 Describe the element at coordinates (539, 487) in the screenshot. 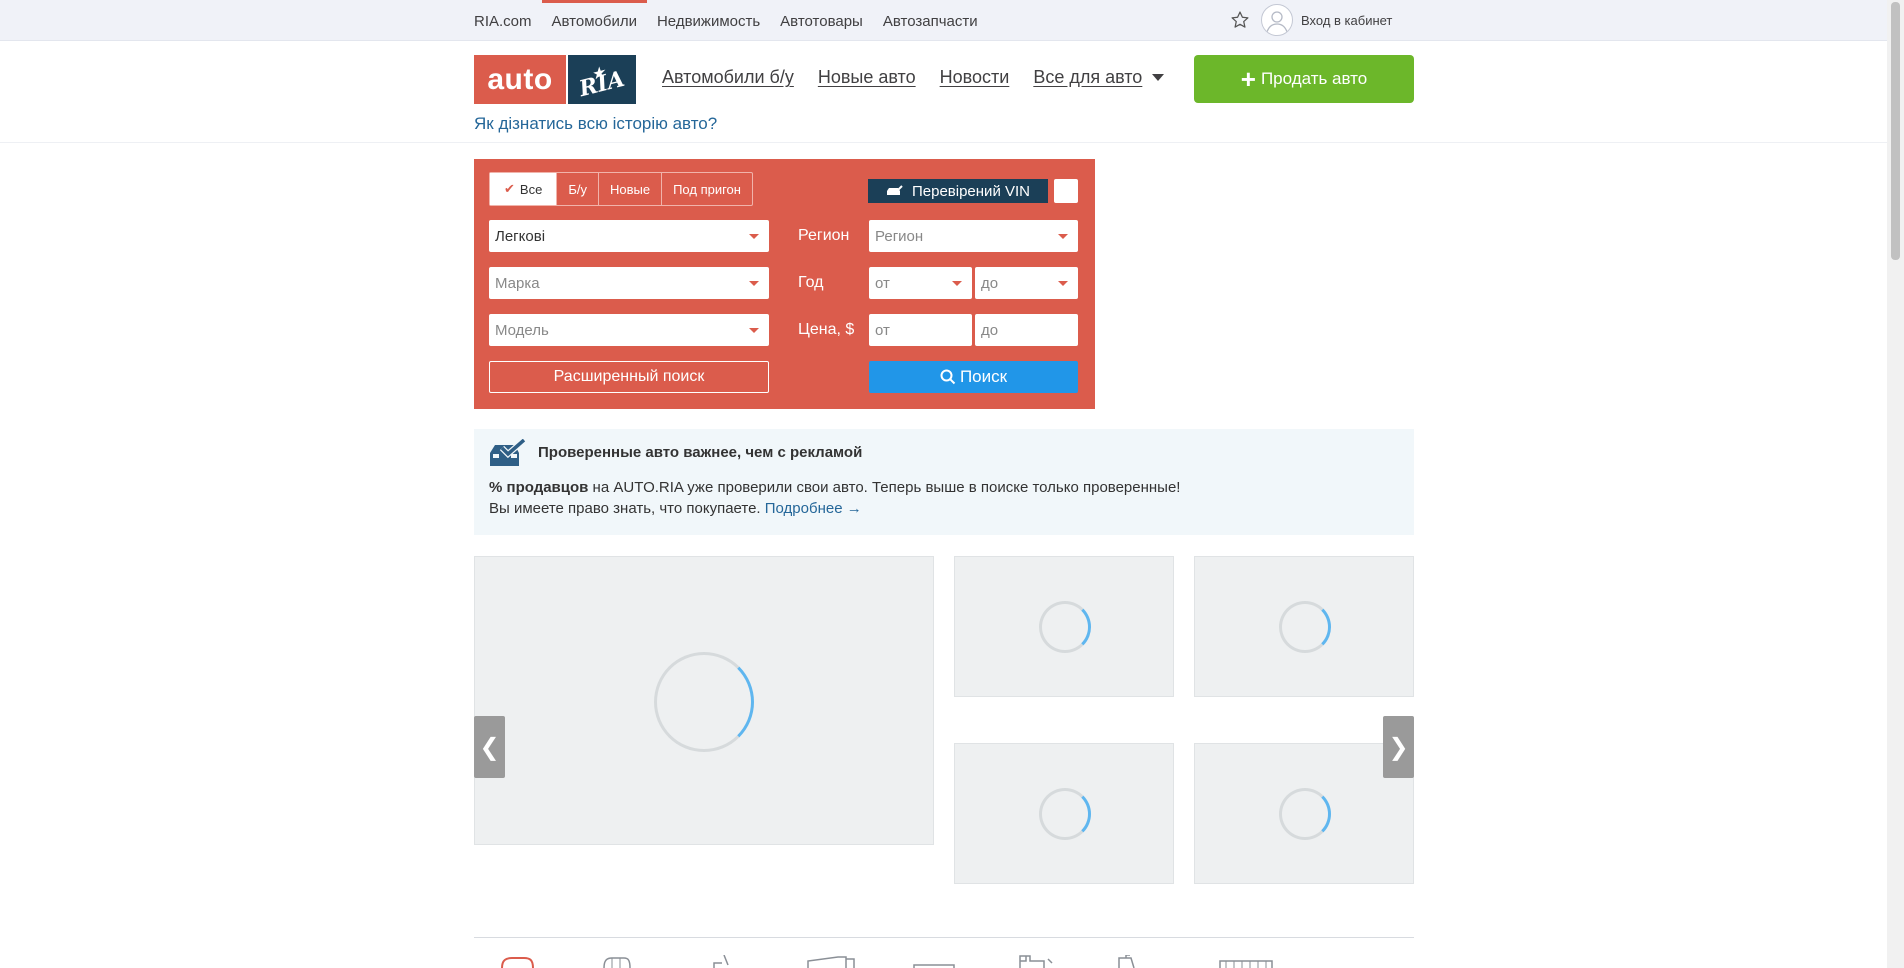

I see `banner-bold-text: % продавцов` at that location.